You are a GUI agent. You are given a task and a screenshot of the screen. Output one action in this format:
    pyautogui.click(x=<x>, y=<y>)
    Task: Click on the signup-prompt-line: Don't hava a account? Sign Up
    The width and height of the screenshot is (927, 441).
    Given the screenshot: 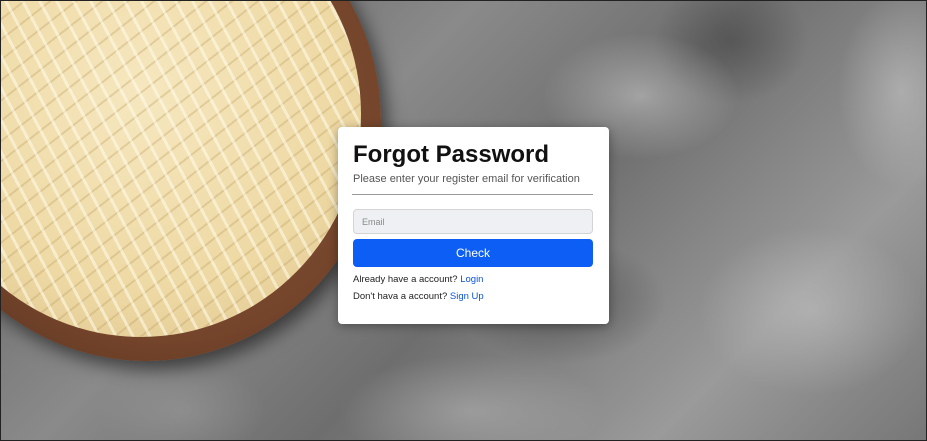 What is the action you would take?
    pyautogui.click(x=473, y=297)
    